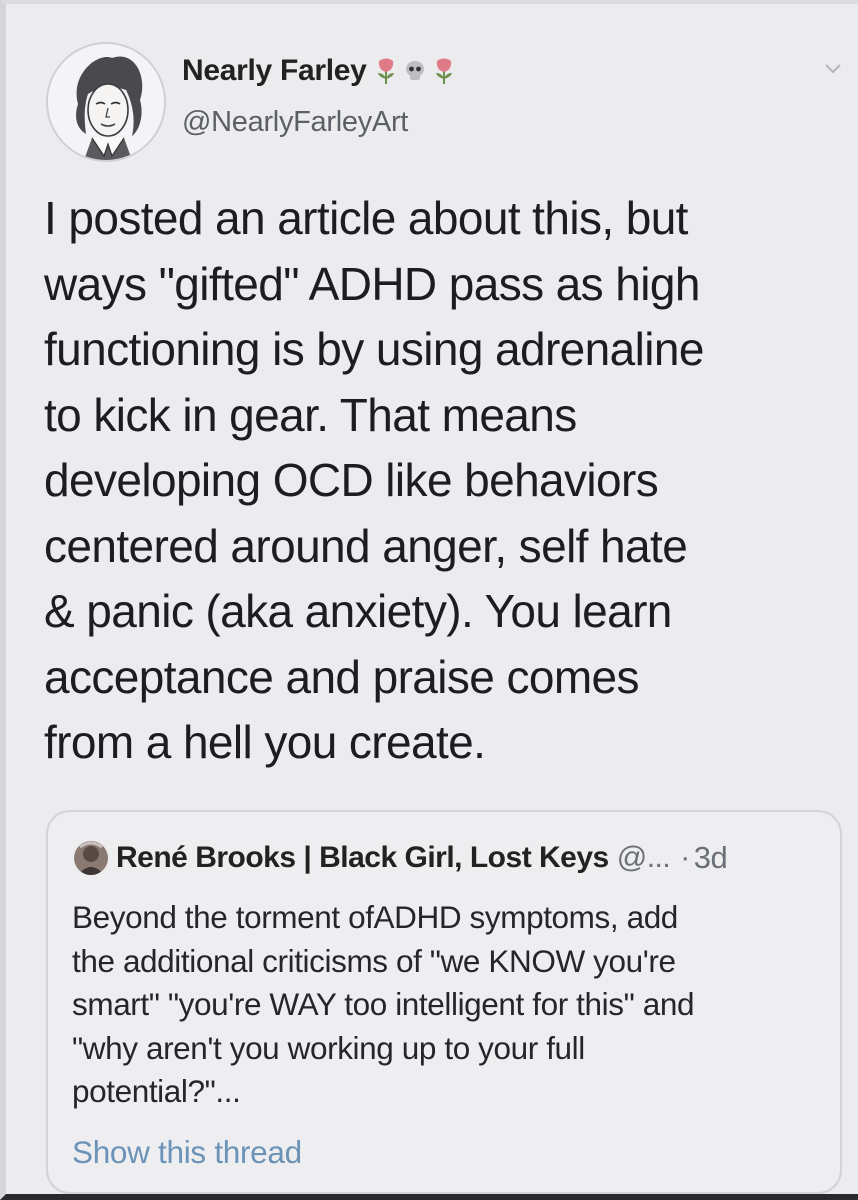 The width and height of the screenshot is (858, 1200). I want to click on author-name: Nearly Farley, so click(274, 71).